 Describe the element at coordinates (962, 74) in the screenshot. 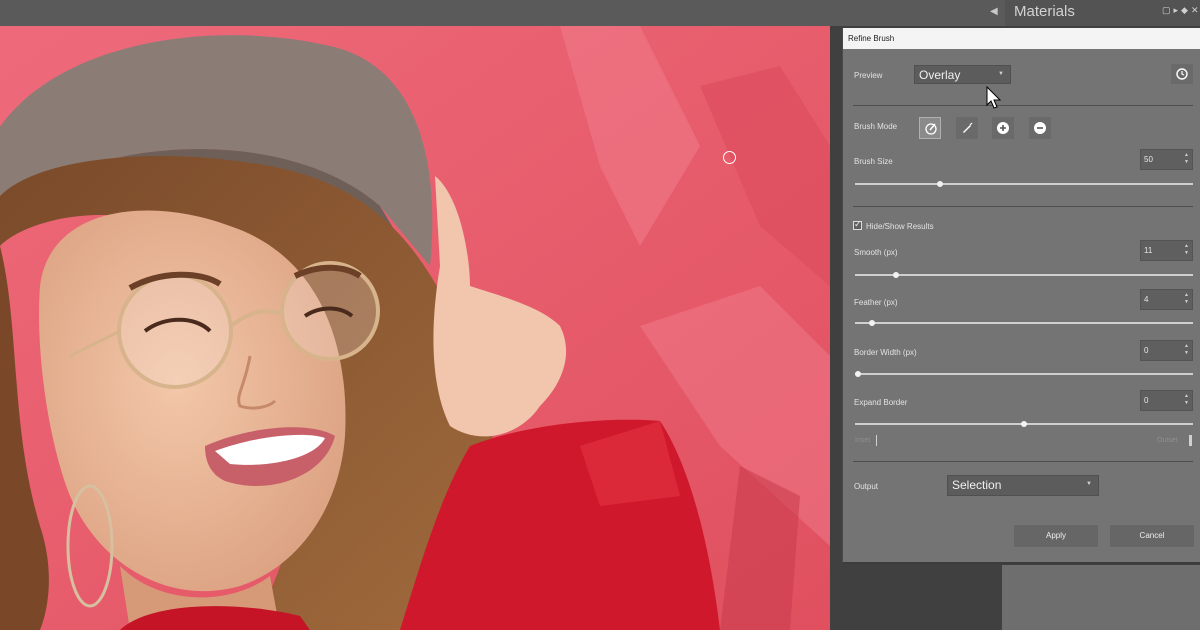

I see `preview-dropdown: Overlay ▼` at that location.